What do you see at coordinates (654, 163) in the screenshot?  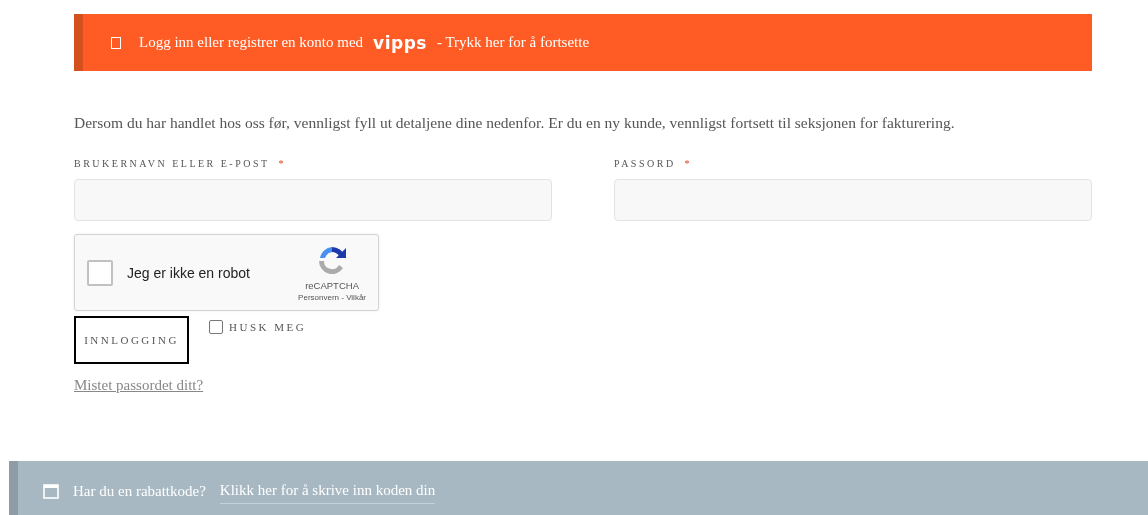 I see `field-label: PASSORD *` at bounding box center [654, 163].